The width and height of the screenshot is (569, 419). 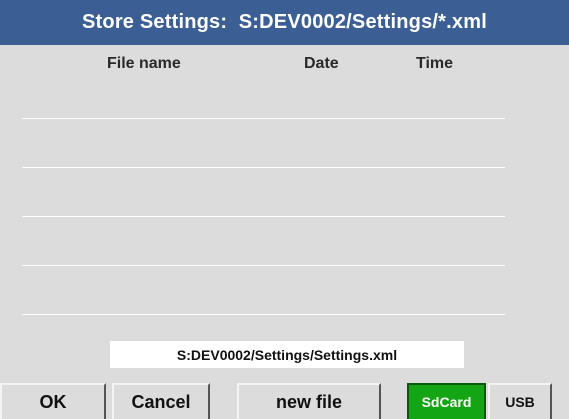 I want to click on window-title: Store Settings: S:DEV0002/Settings/*.xml, so click(x=284, y=22).